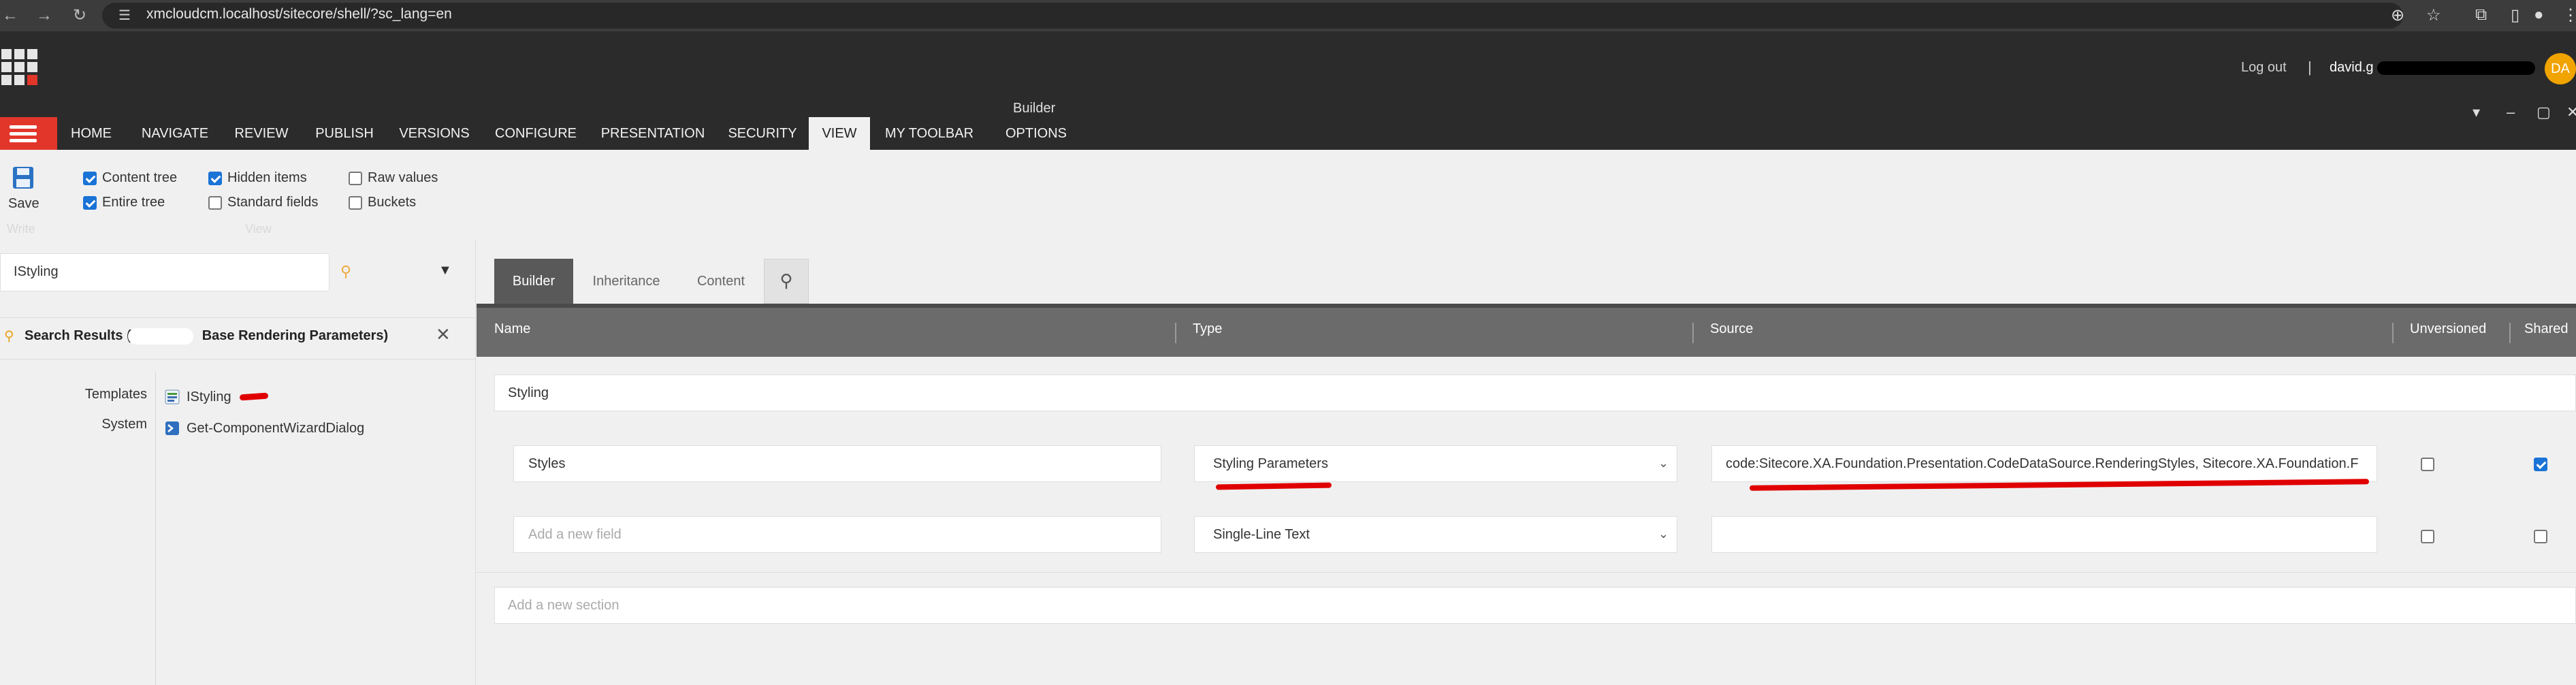 The height and width of the screenshot is (685, 2576). What do you see at coordinates (1208, 328) in the screenshot?
I see `column-header-type: Type` at bounding box center [1208, 328].